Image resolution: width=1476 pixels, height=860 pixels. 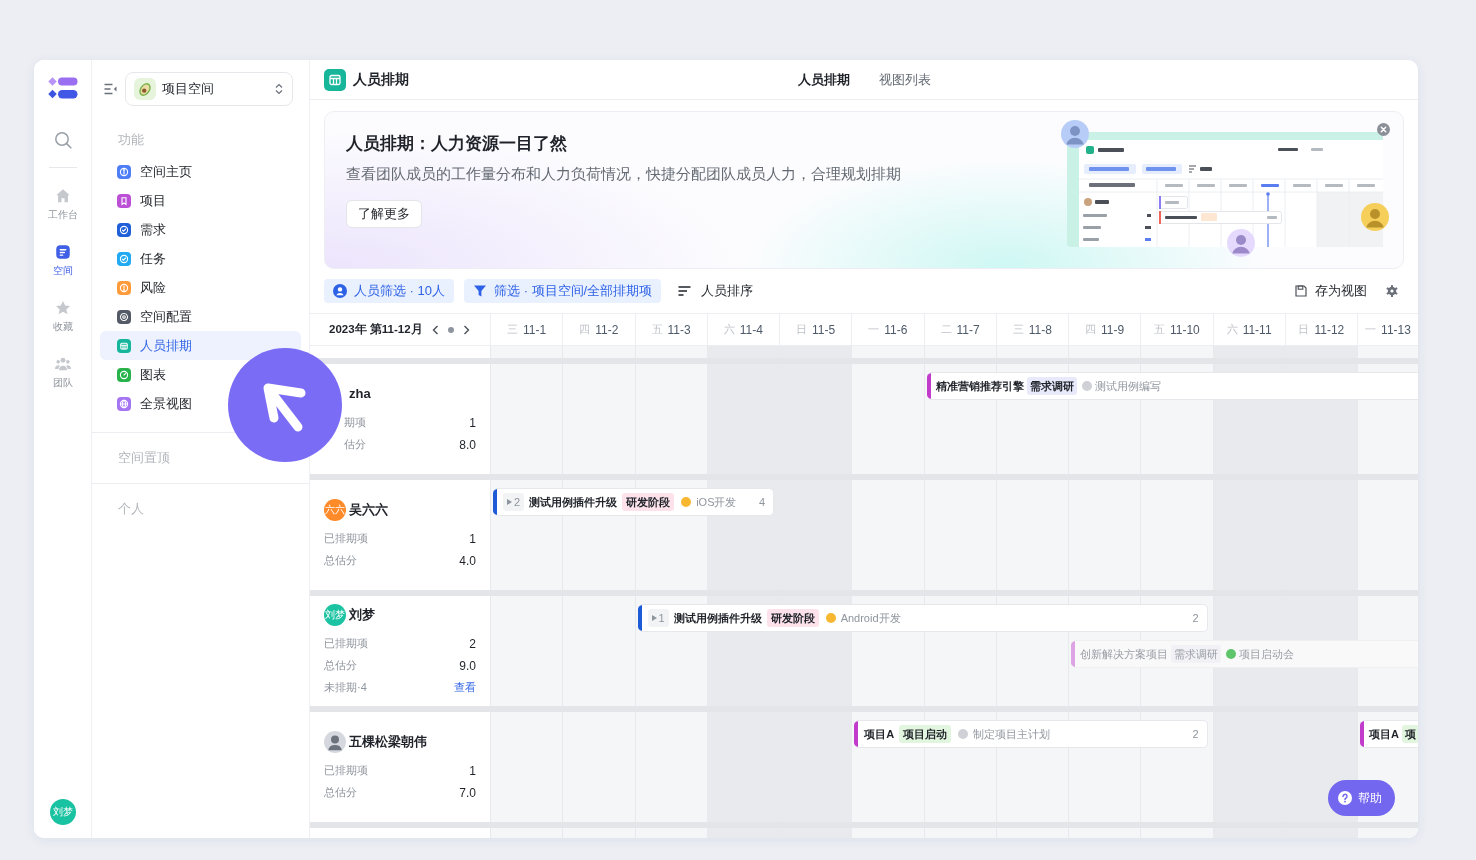 What do you see at coordinates (354, 422) in the screenshot?
I see `stat-label: 期项` at bounding box center [354, 422].